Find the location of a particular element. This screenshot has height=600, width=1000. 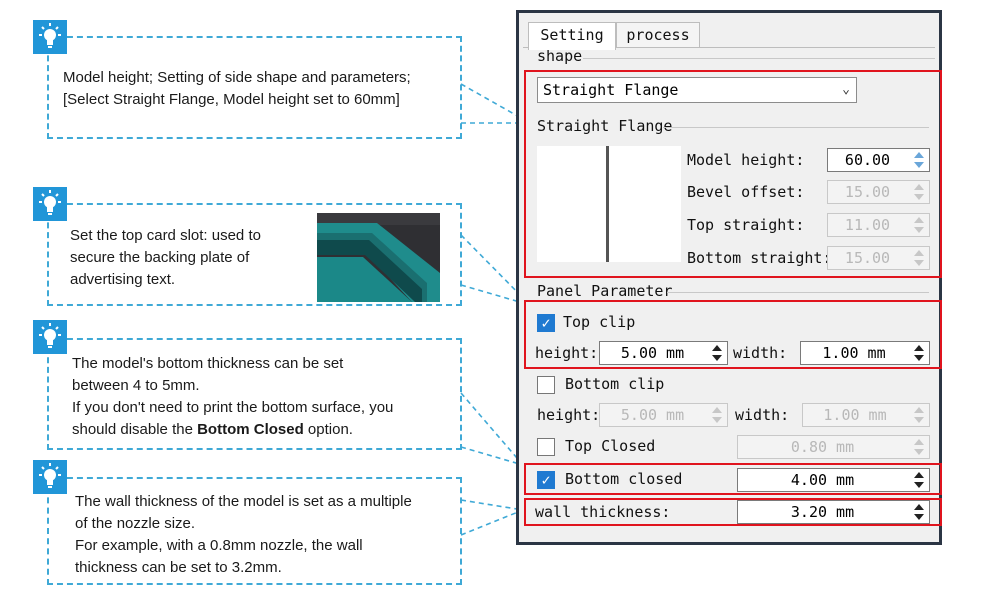

bottom-clip-height-input: 5.00 mm is located at coordinates (663, 415).